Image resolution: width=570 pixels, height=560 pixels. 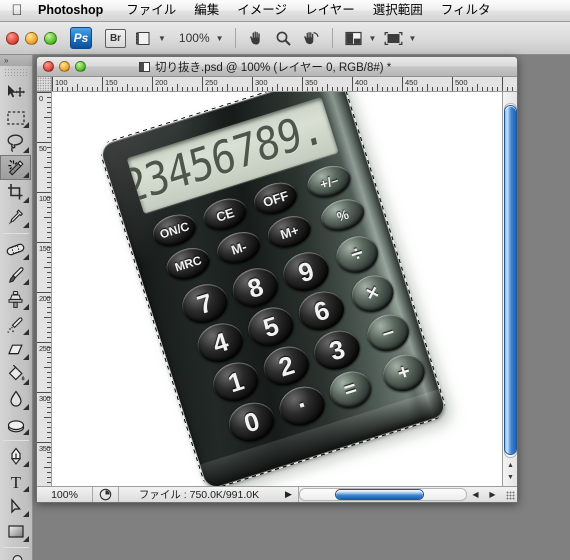 I want to click on menu-item-filter: フィルタ, so click(x=466, y=10).